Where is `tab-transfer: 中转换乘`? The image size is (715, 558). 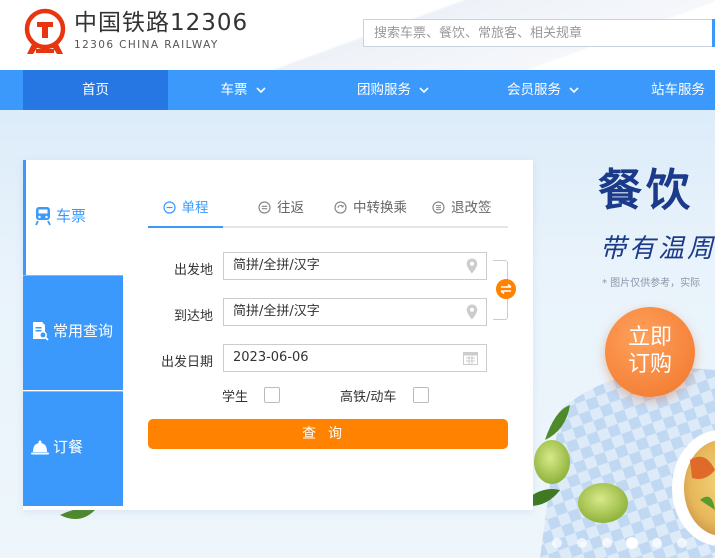
tab-transfer: 中转换乘 is located at coordinates (370, 211).